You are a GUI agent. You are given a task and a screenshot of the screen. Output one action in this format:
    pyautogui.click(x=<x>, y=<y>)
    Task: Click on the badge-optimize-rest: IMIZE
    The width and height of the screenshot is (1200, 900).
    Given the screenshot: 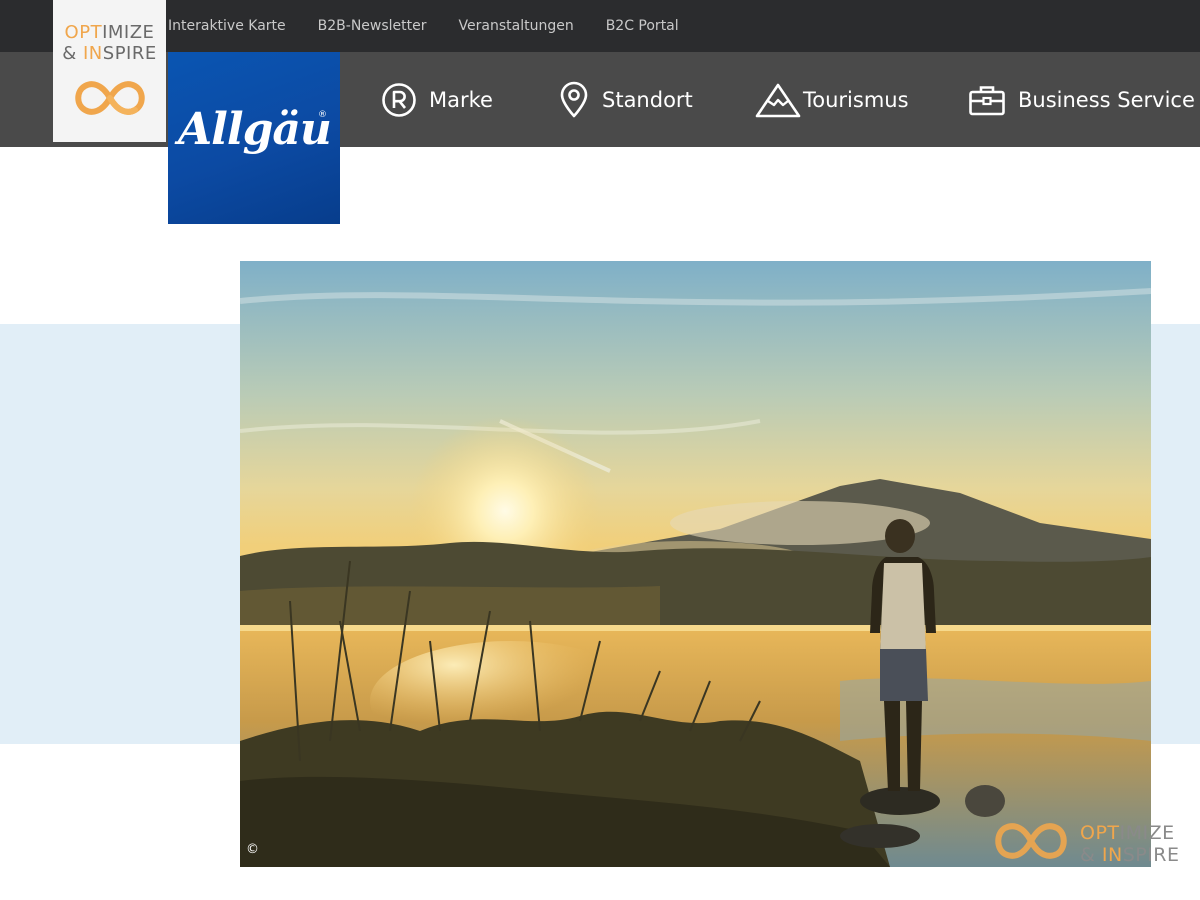 What is the action you would take?
    pyautogui.click(x=128, y=32)
    